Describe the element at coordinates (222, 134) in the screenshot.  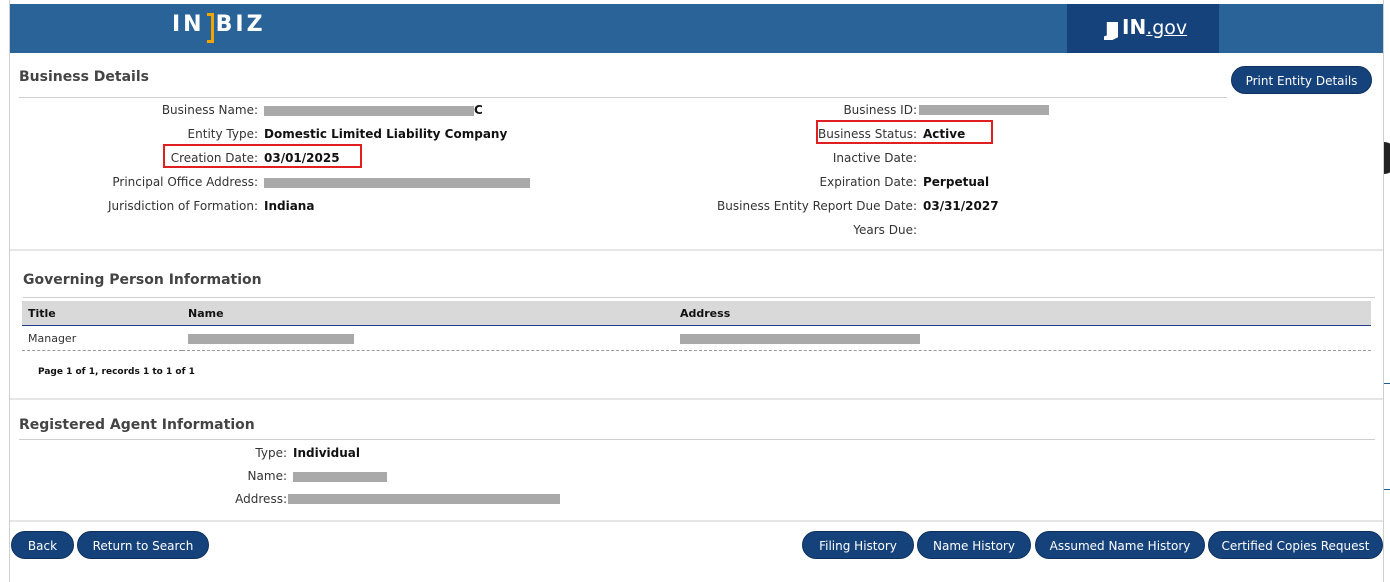
I see `entity-type-label: Entity Type:` at that location.